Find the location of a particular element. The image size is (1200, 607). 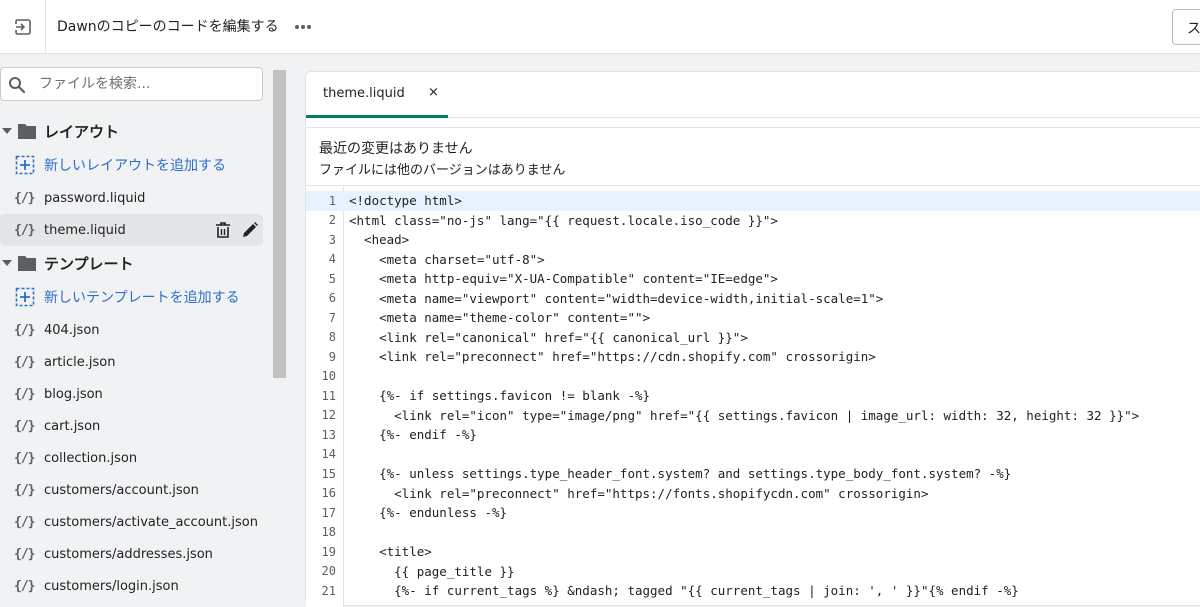

code-line: 18 is located at coordinates (753, 533).